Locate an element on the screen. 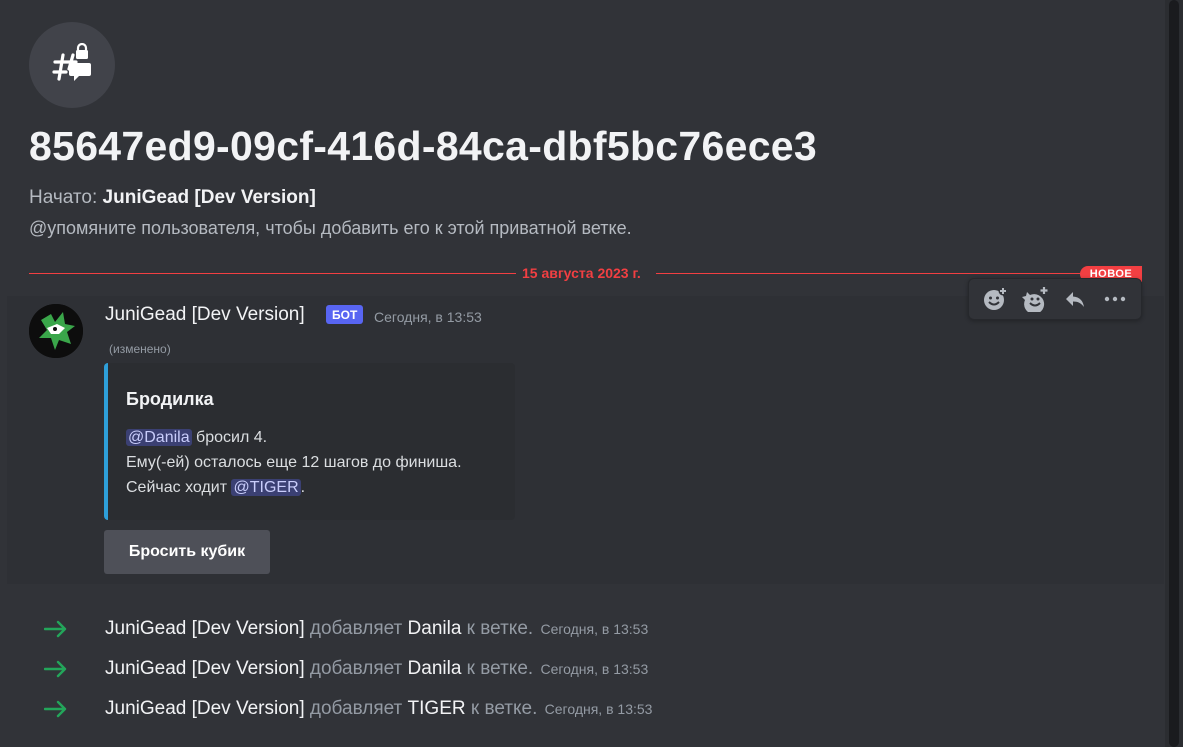 This screenshot has width=1183, height=747. started-label: Начато: is located at coordinates (63, 197).